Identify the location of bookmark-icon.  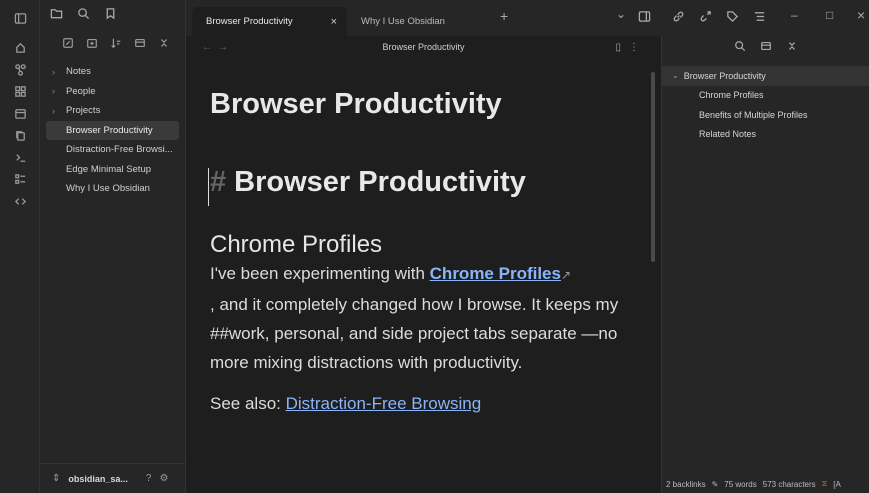
(110, 15).